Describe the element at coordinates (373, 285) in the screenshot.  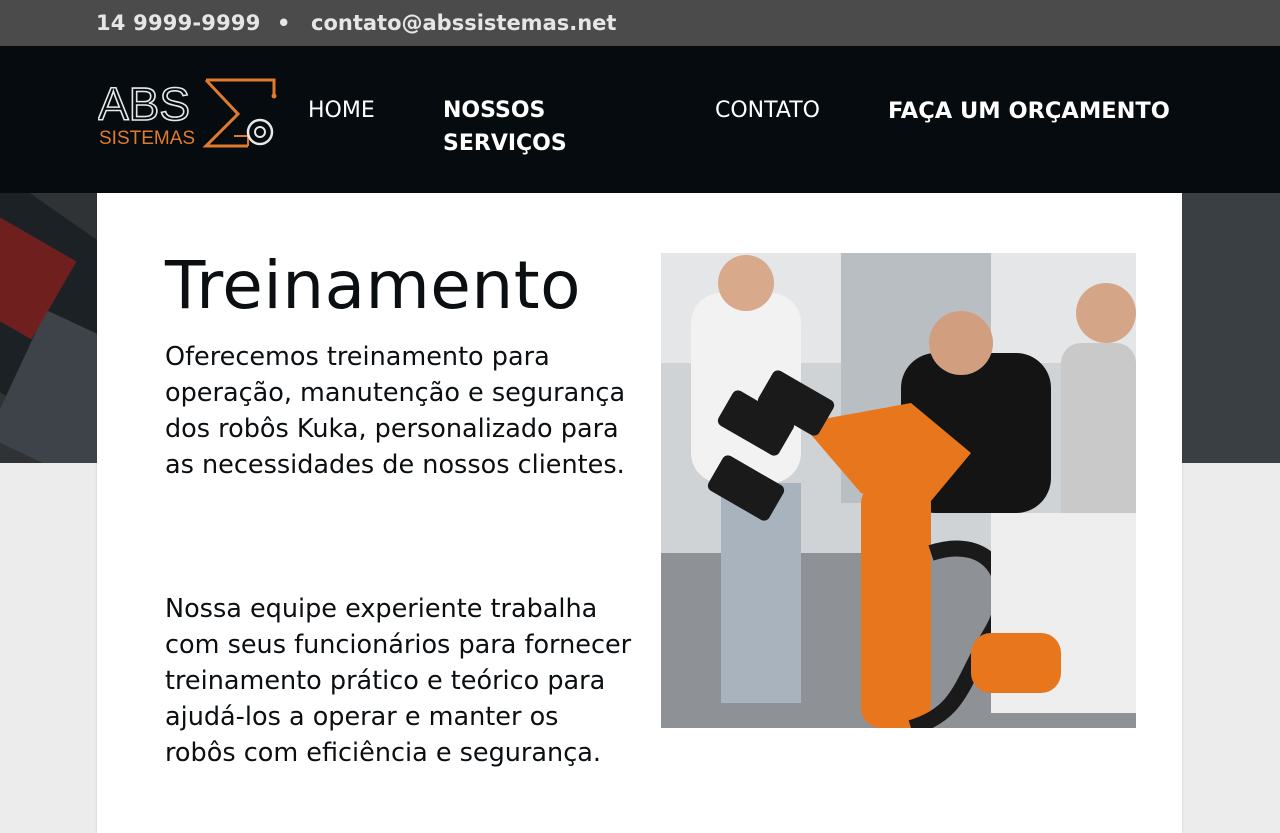
I see `page-title: Treinamento` at that location.